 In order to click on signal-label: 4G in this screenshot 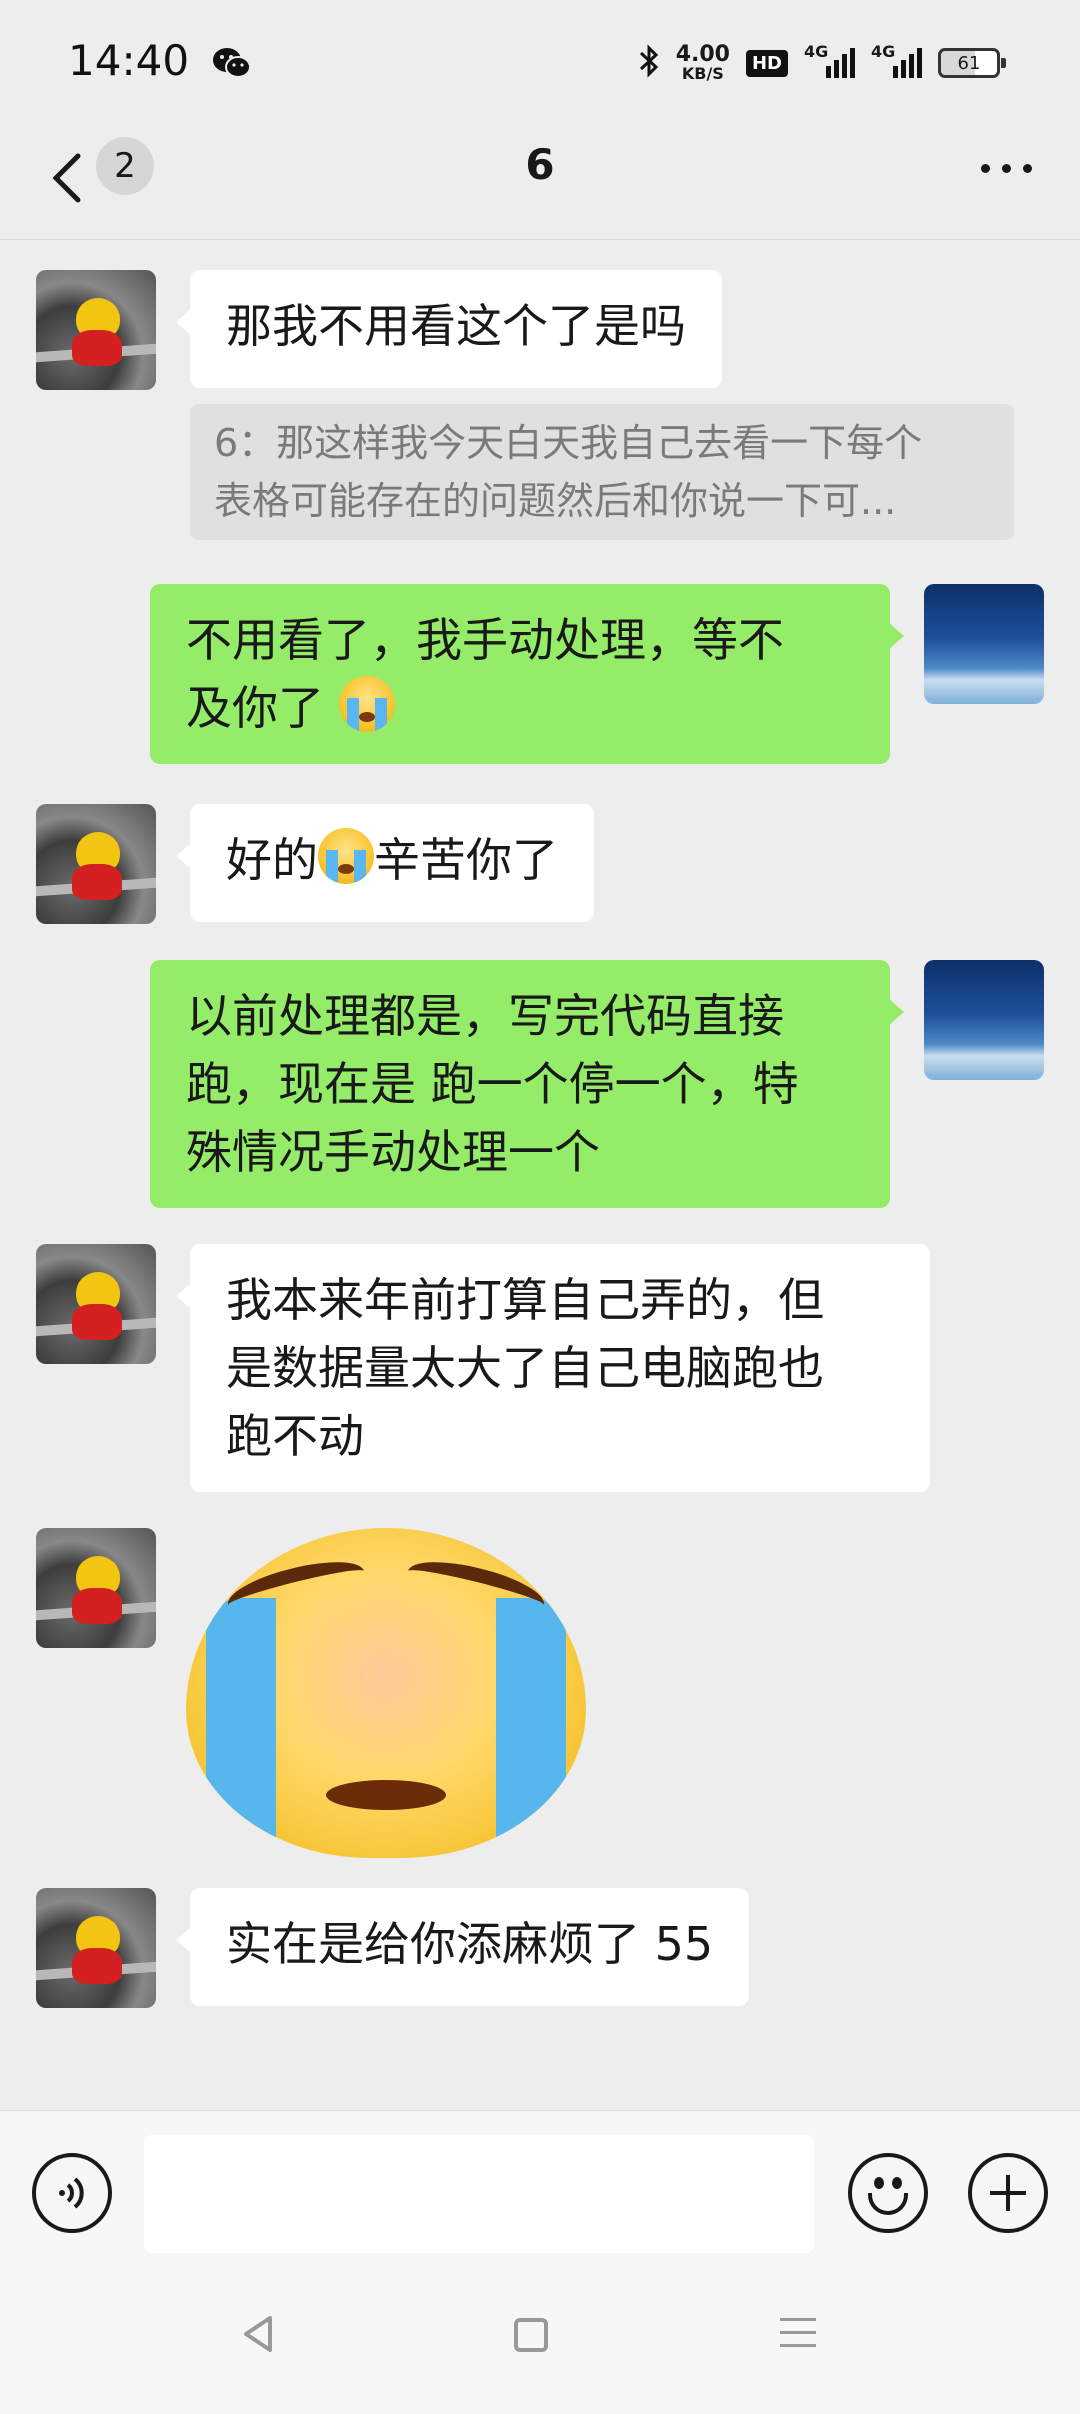, I will do `click(816, 51)`.